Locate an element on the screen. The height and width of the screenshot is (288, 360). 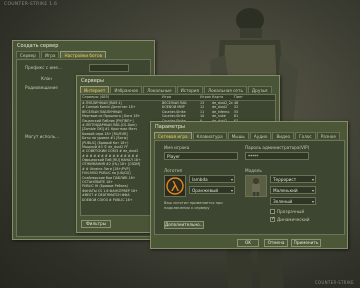
model-label: Модель is located at coordinates (253, 170).